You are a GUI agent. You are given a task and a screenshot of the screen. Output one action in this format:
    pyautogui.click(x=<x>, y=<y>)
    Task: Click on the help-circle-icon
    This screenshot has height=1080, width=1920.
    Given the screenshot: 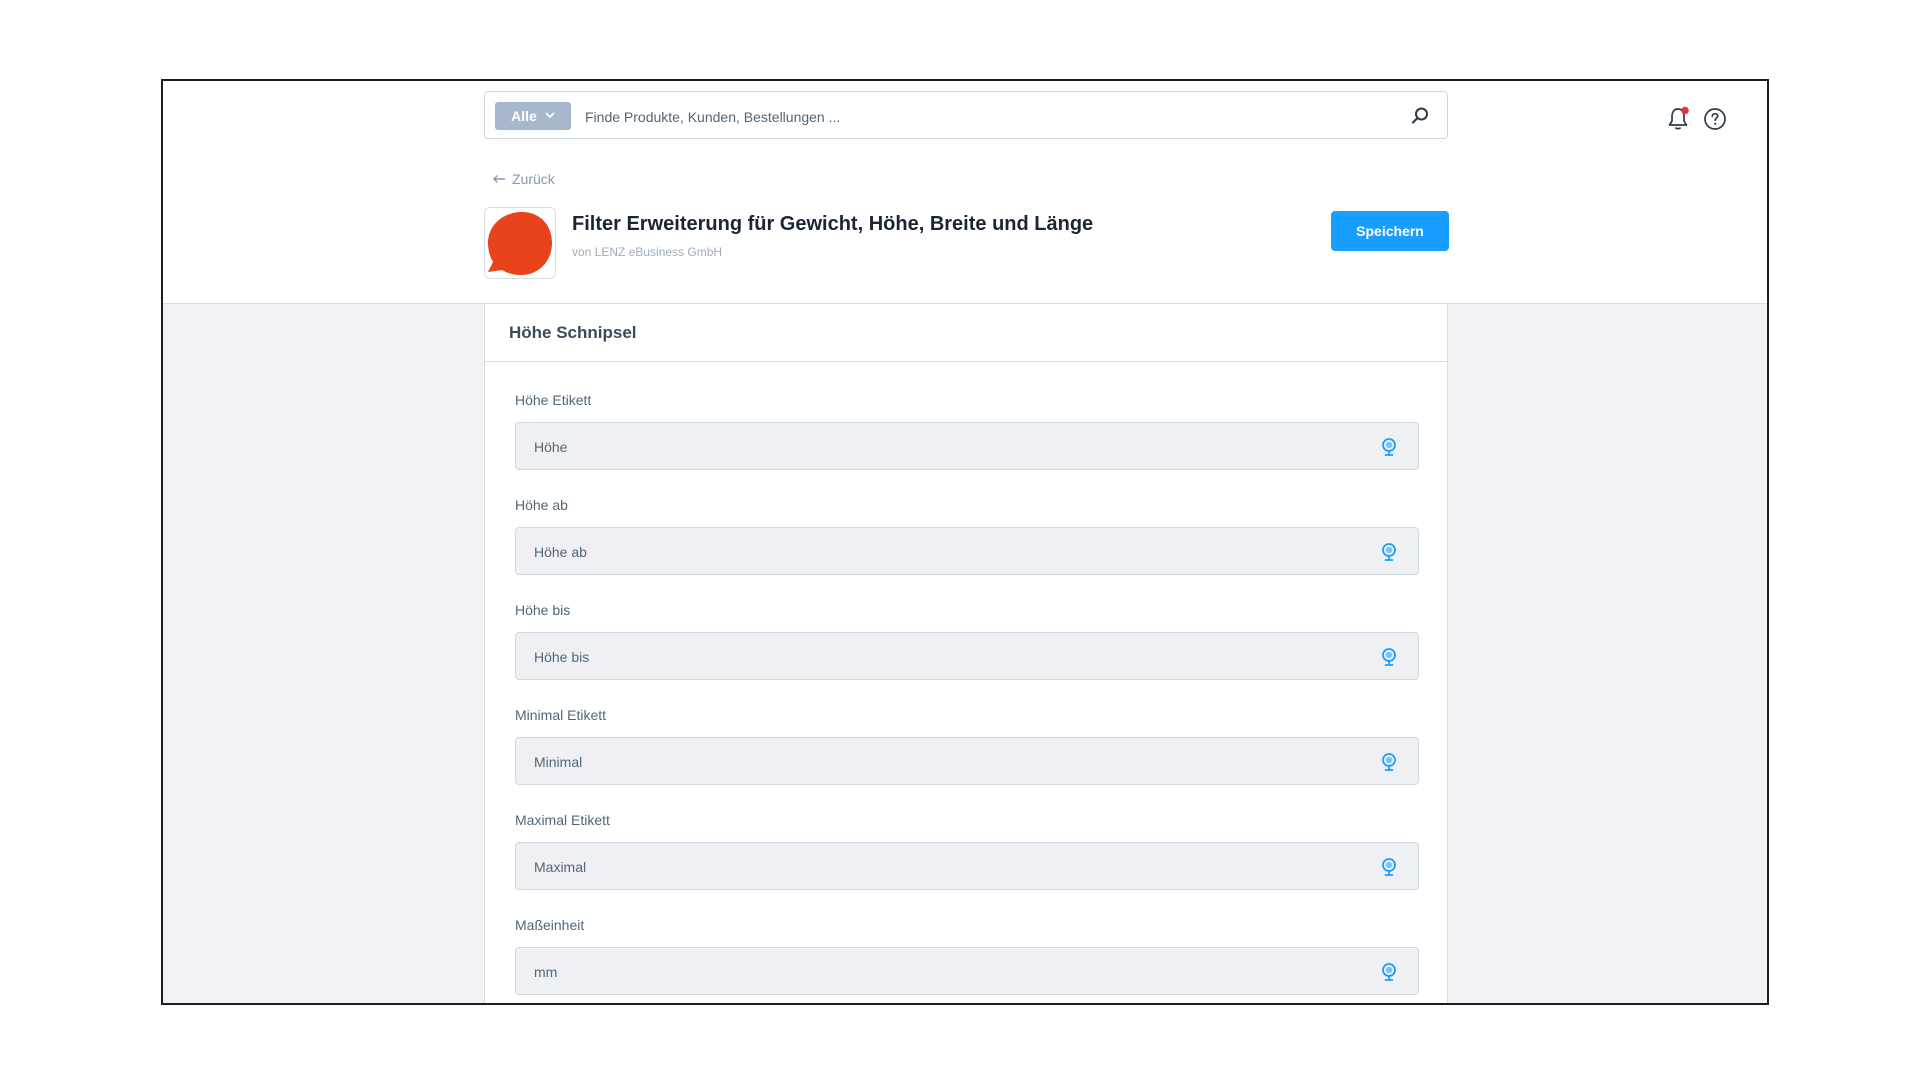 What is the action you would take?
    pyautogui.click(x=1715, y=119)
    